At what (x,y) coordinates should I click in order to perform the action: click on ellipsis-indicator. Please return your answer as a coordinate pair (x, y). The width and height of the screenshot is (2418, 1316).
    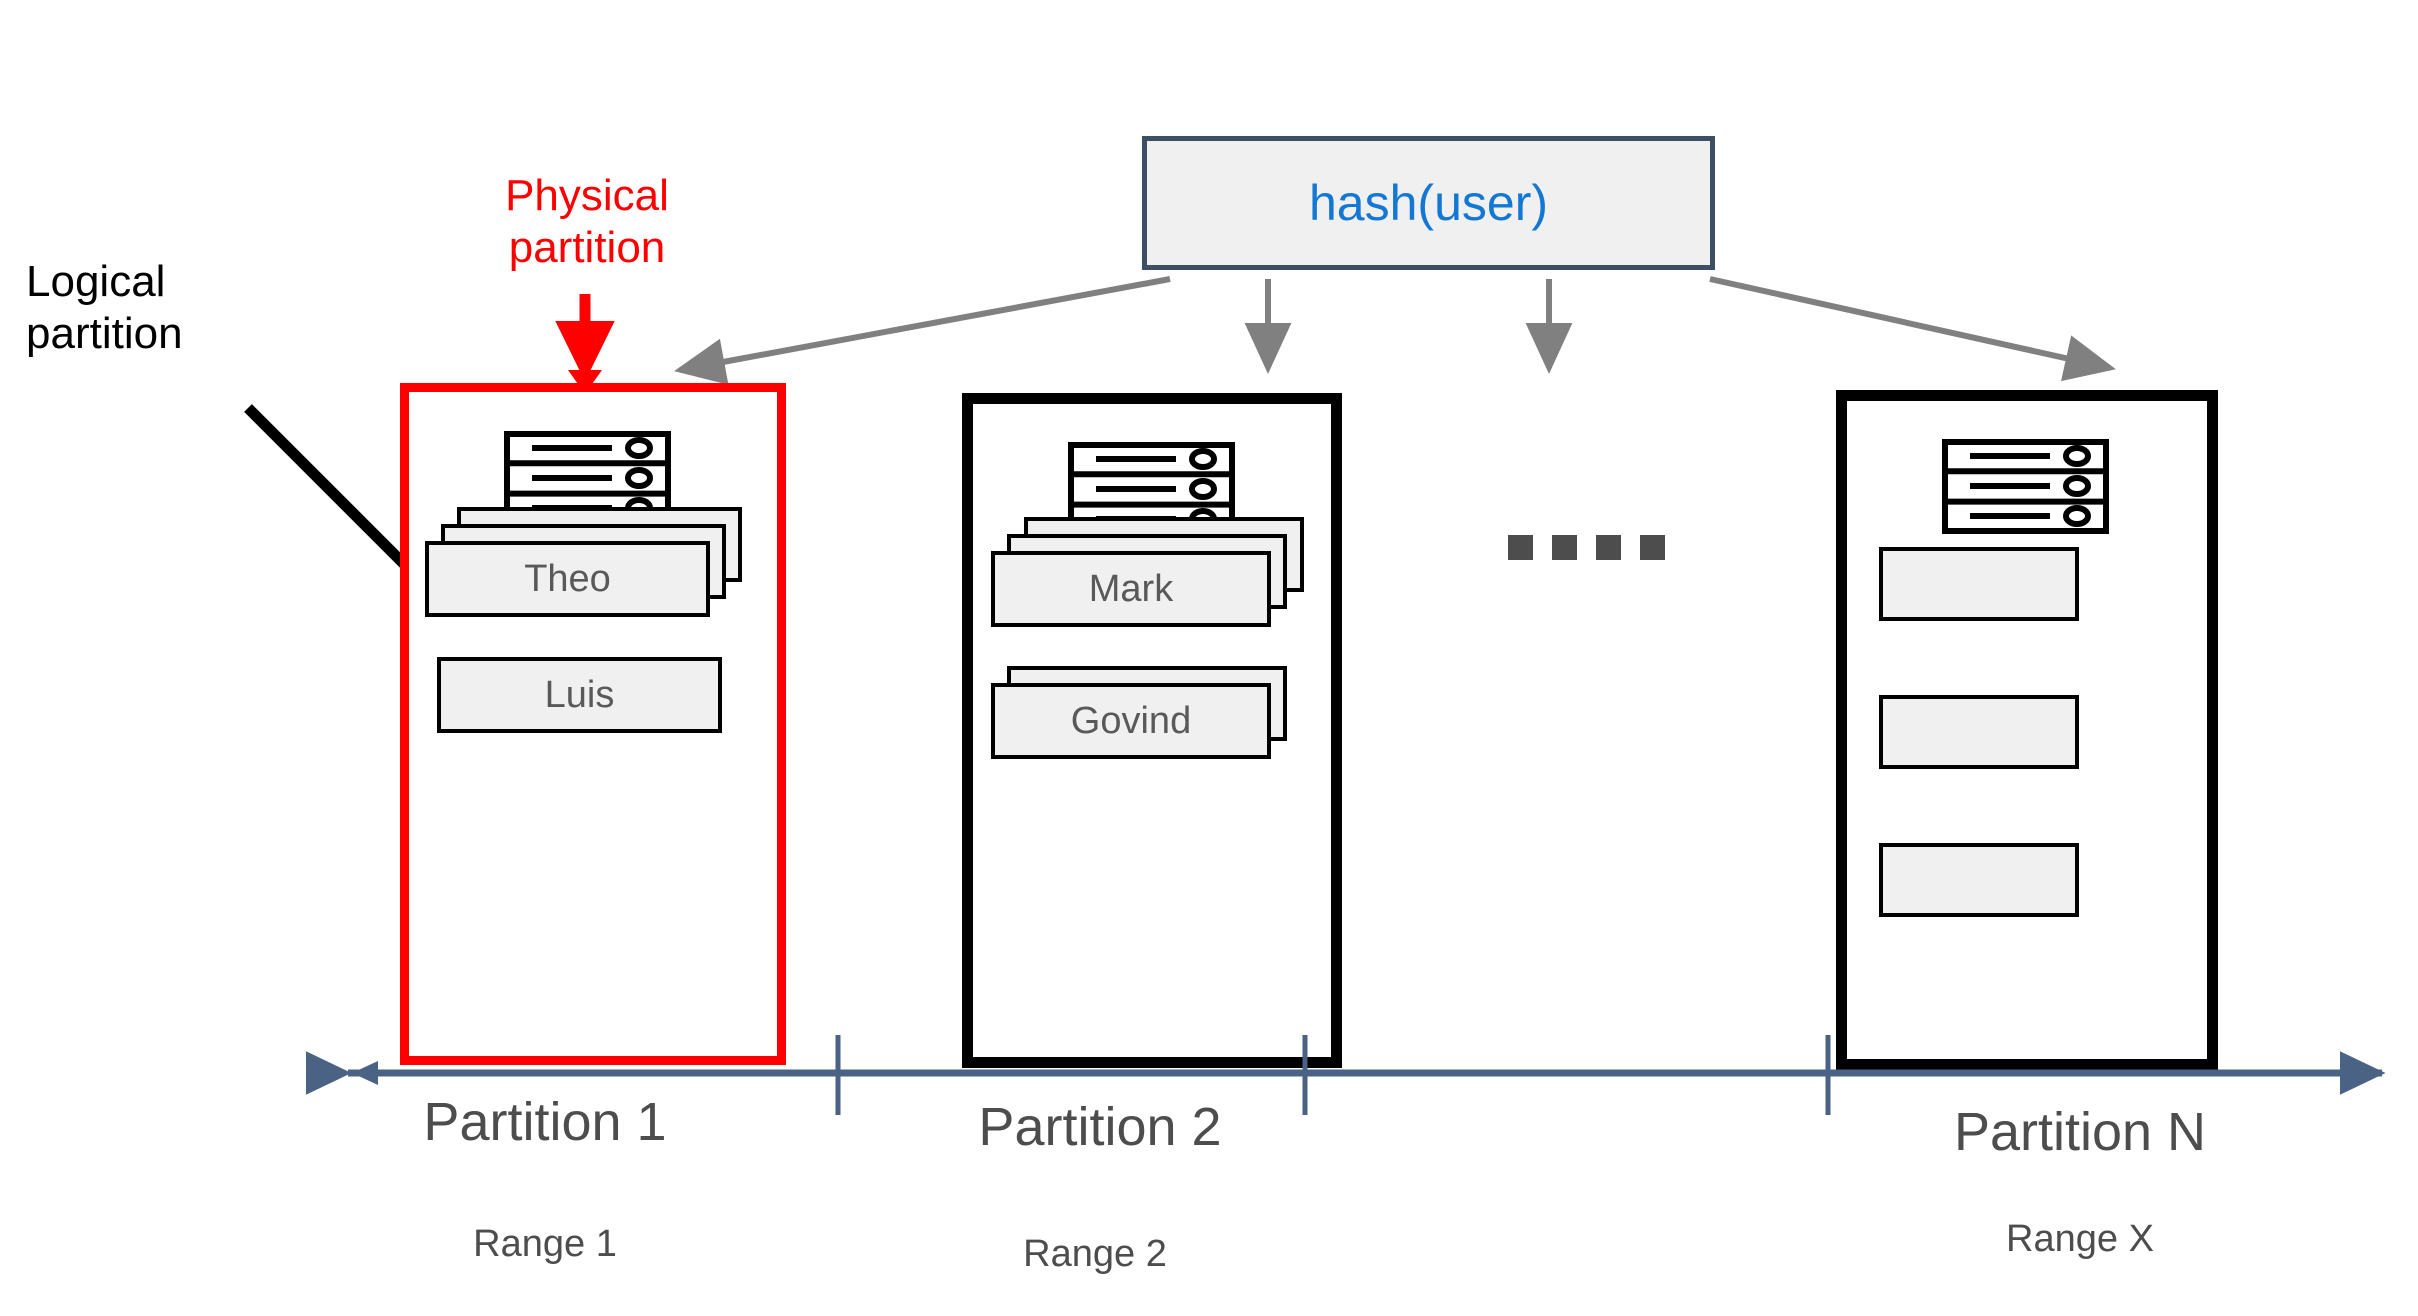
    Looking at the image, I should click on (1586, 547).